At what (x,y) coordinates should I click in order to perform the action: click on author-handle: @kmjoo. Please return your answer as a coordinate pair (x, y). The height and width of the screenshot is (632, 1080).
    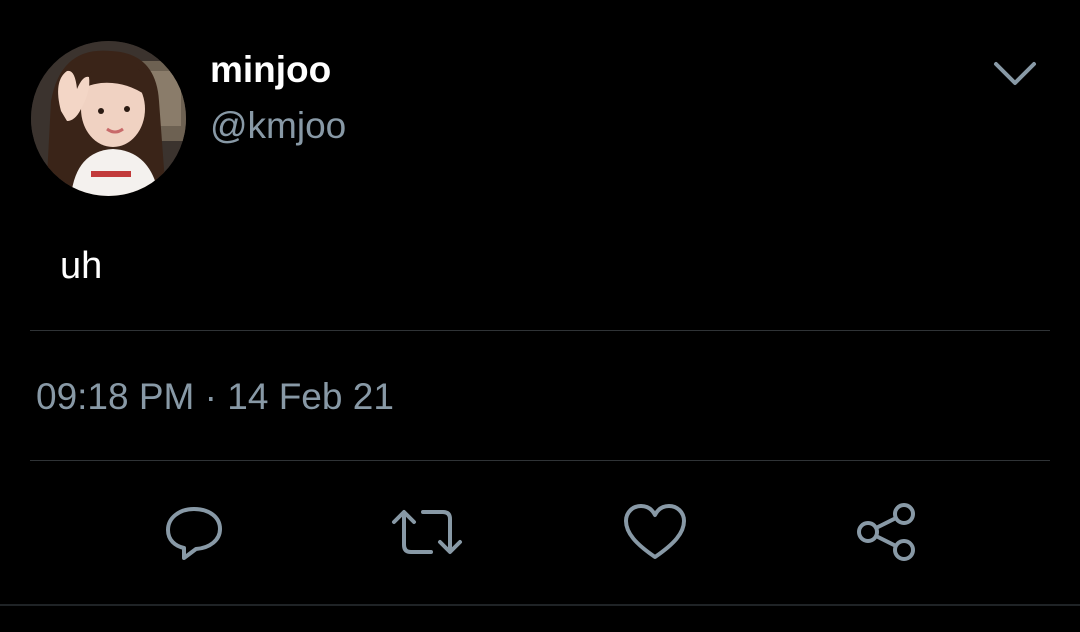
    Looking at the image, I should click on (278, 126).